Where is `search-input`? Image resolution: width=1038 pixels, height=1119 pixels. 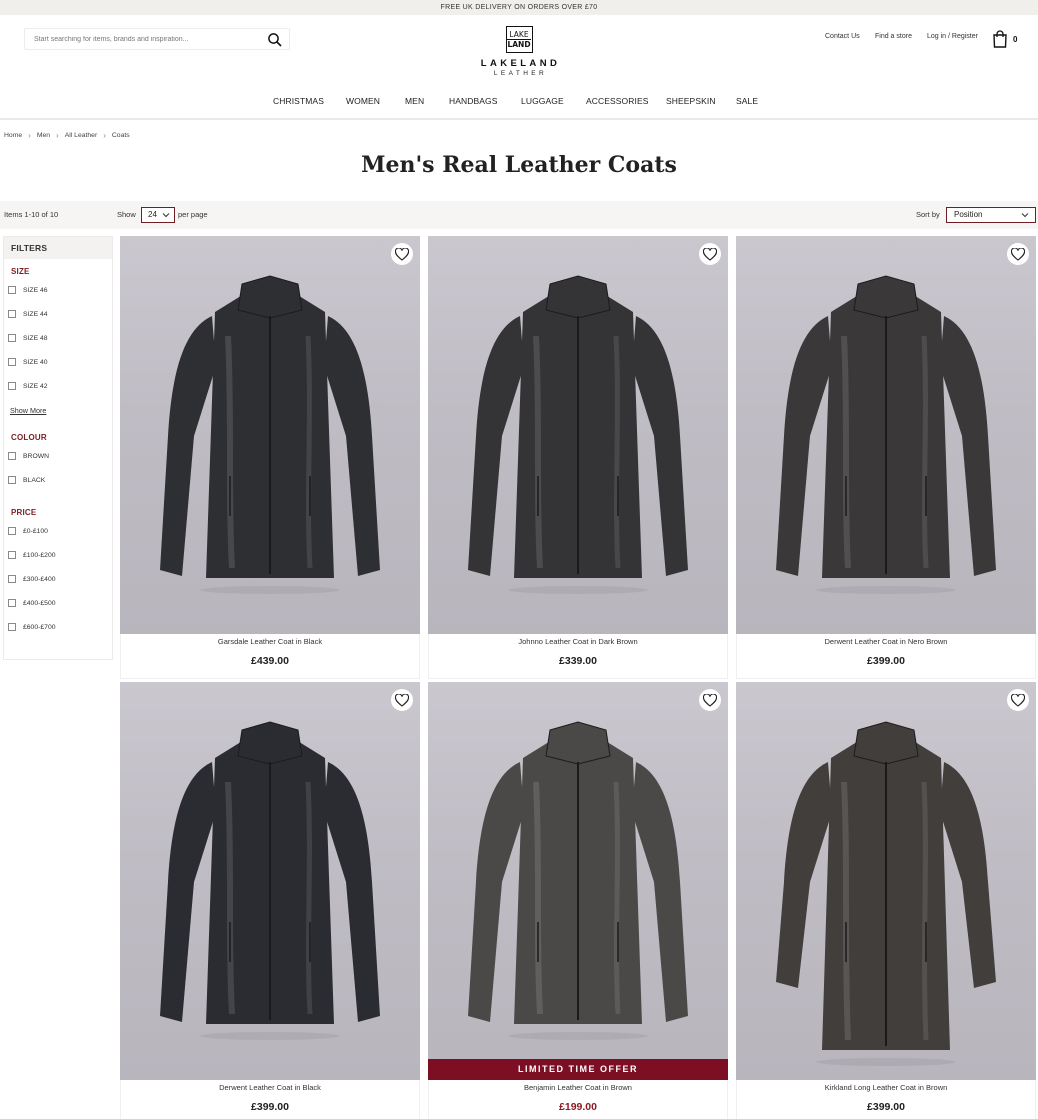
search-input is located at coordinates (144, 39).